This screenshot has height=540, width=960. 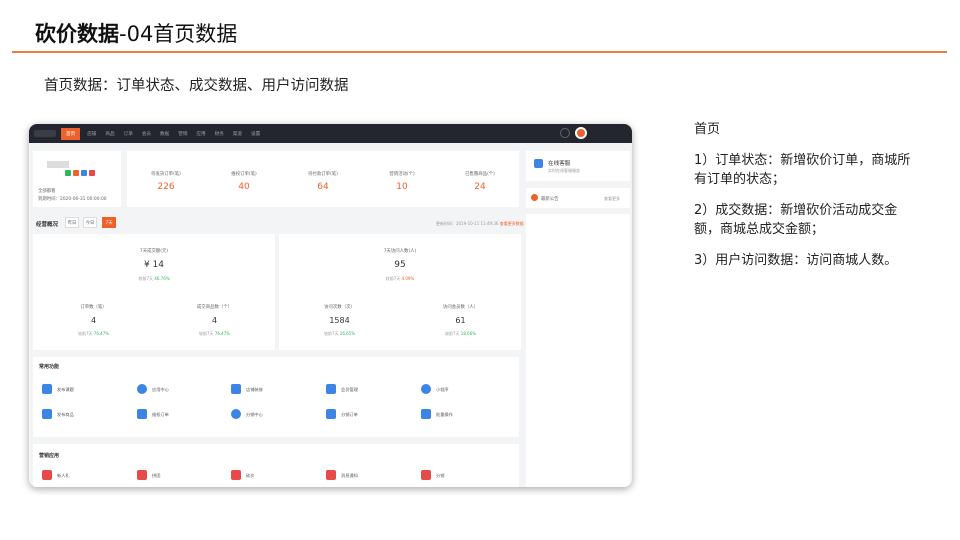 What do you see at coordinates (156, 475) in the screenshot?
I see `tool-label: 拼团` at bounding box center [156, 475].